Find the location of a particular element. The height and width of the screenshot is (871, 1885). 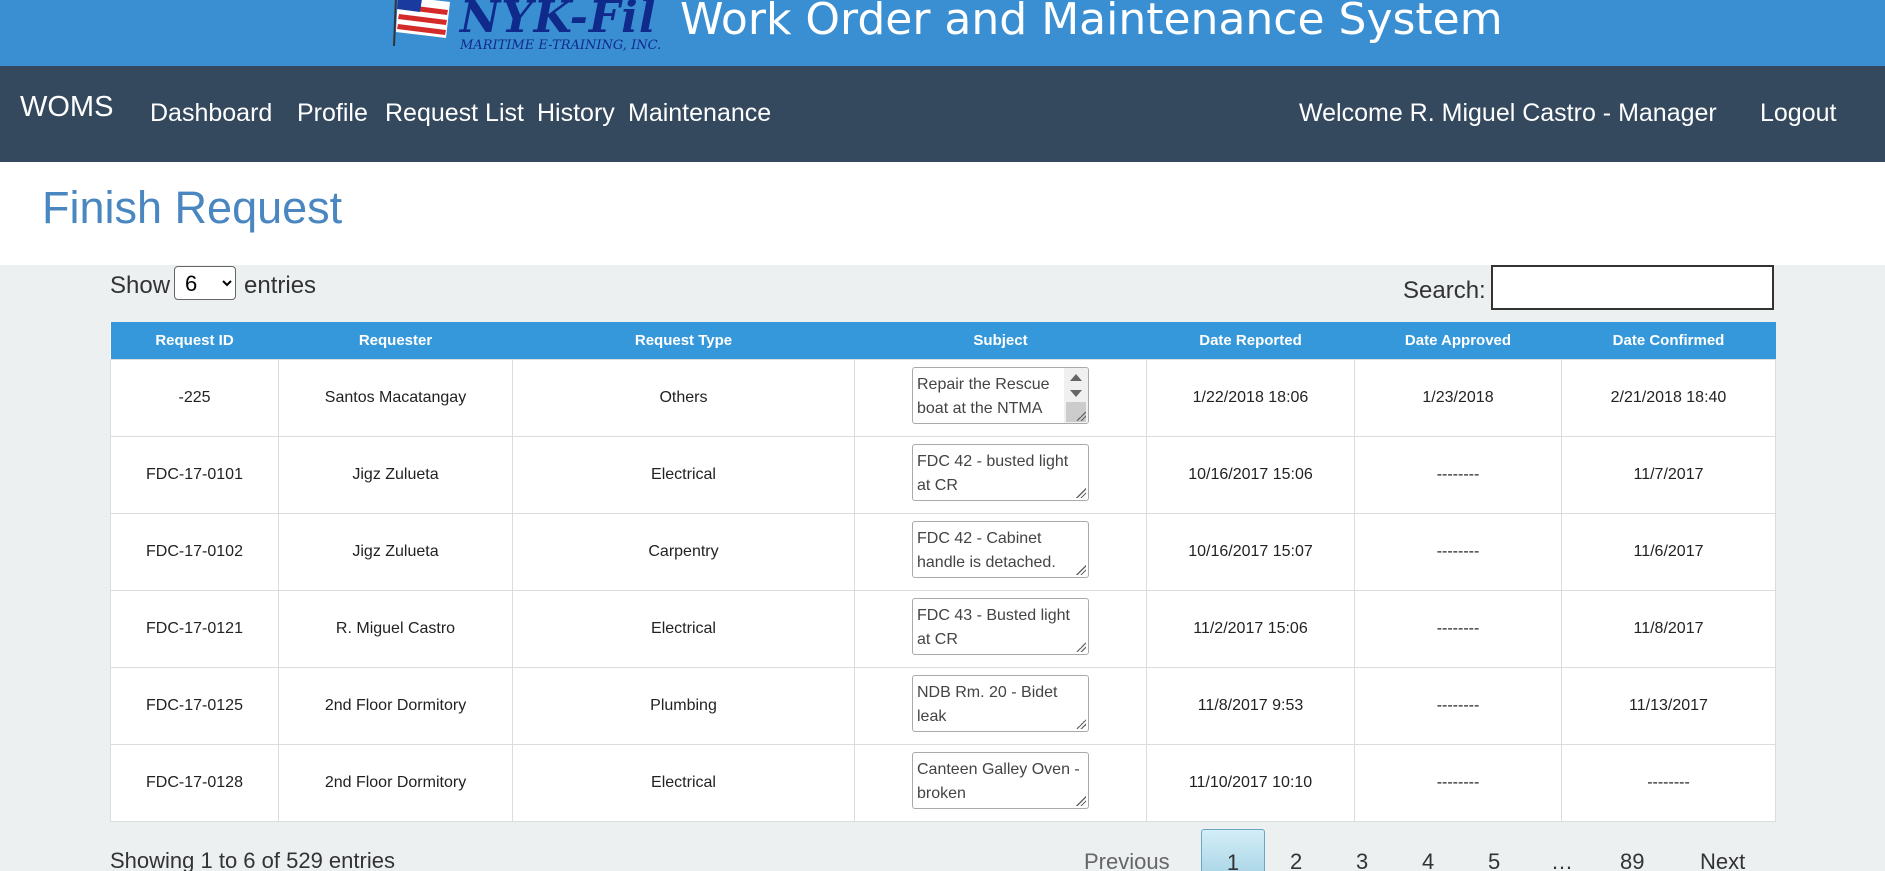

subject-text: NDB Rm. 20 - Bidet leak is located at coordinates (987, 704).